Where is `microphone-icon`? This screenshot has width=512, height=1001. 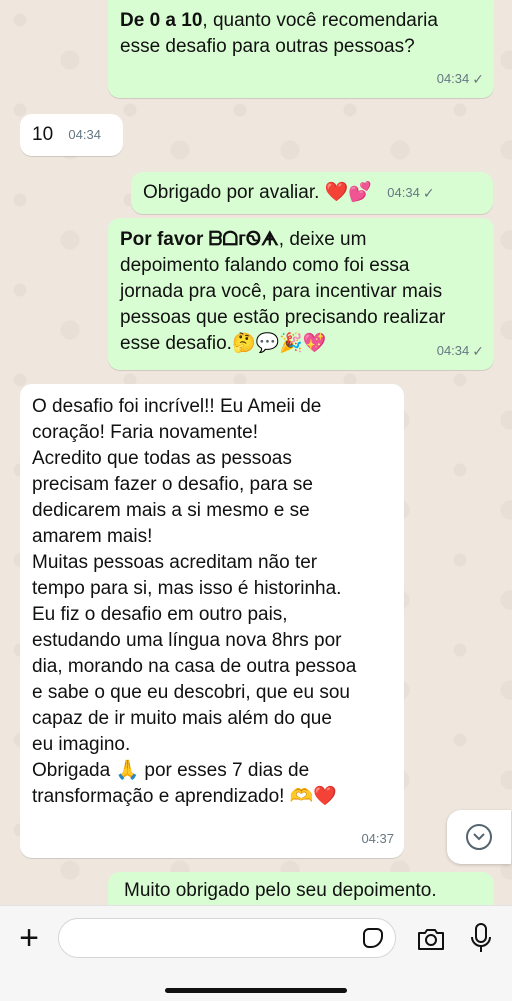
microphone-icon is located at coordinates (481, 938).